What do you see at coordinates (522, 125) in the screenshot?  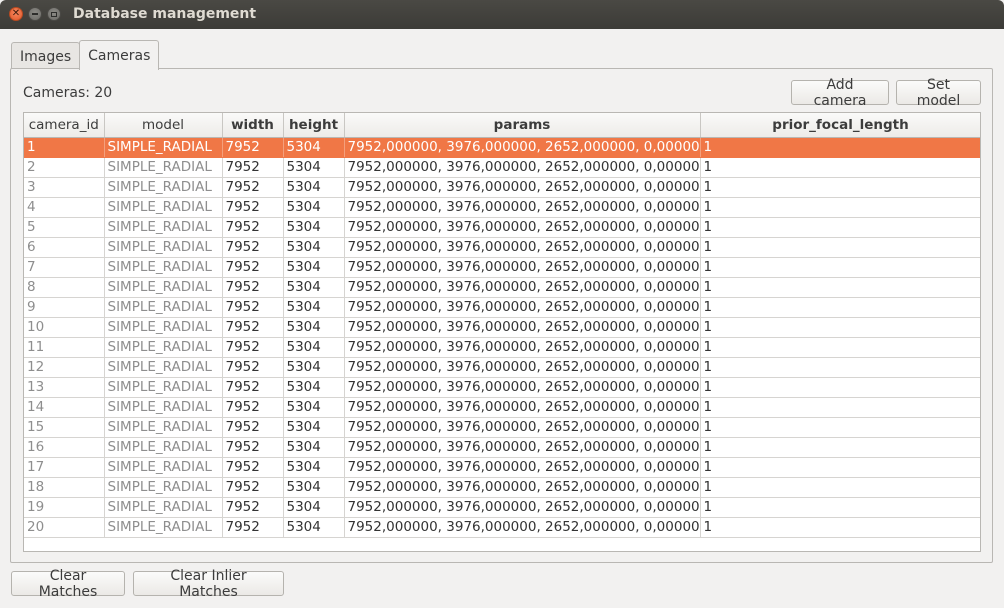 I see `column-header-params: params` at bounding box center [522, 125].